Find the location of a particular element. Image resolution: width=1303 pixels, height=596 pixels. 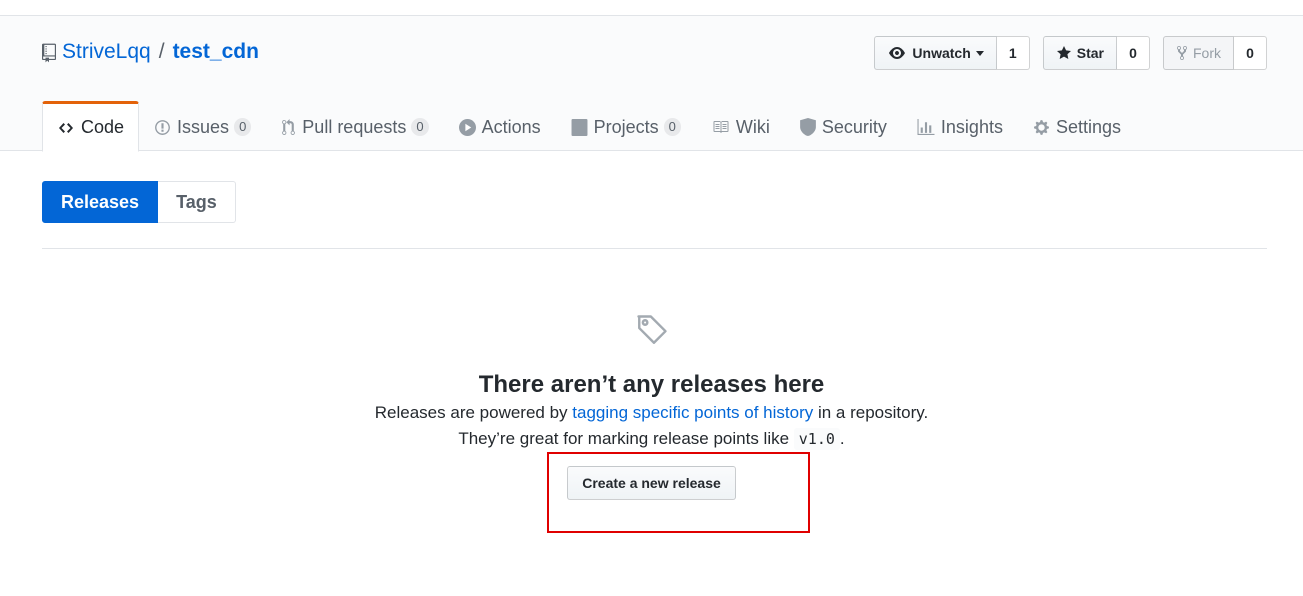

chevron-down-icon is located at coordinates (979, 53).